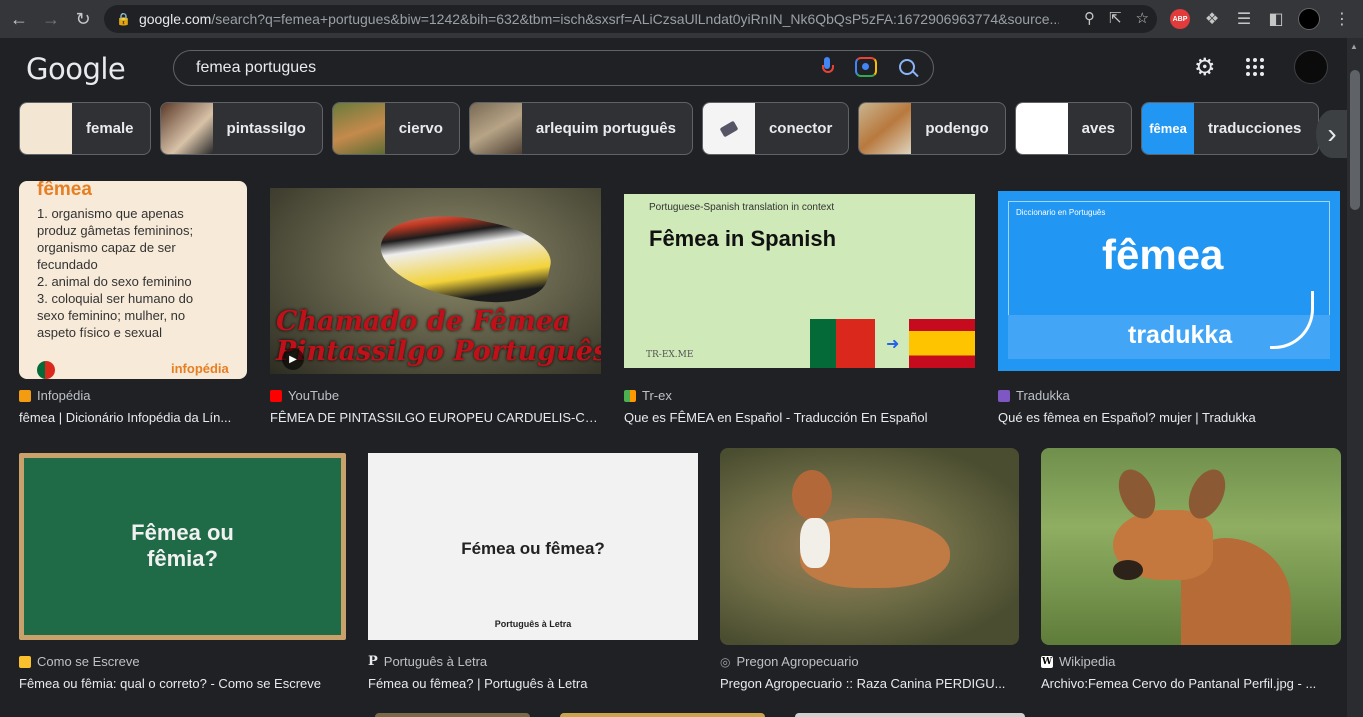  I want to click on search-icon, so click(907, 67).